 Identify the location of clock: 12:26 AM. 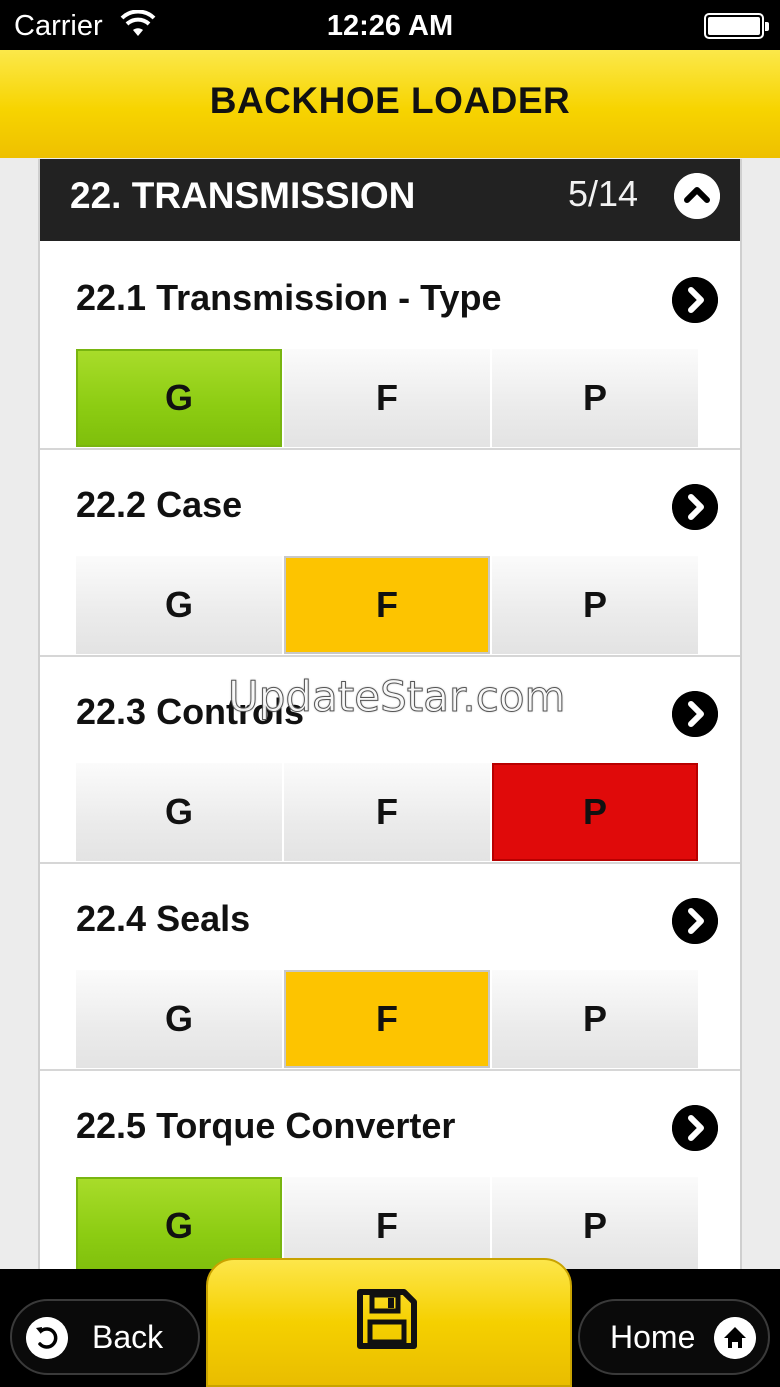
(390, 26).